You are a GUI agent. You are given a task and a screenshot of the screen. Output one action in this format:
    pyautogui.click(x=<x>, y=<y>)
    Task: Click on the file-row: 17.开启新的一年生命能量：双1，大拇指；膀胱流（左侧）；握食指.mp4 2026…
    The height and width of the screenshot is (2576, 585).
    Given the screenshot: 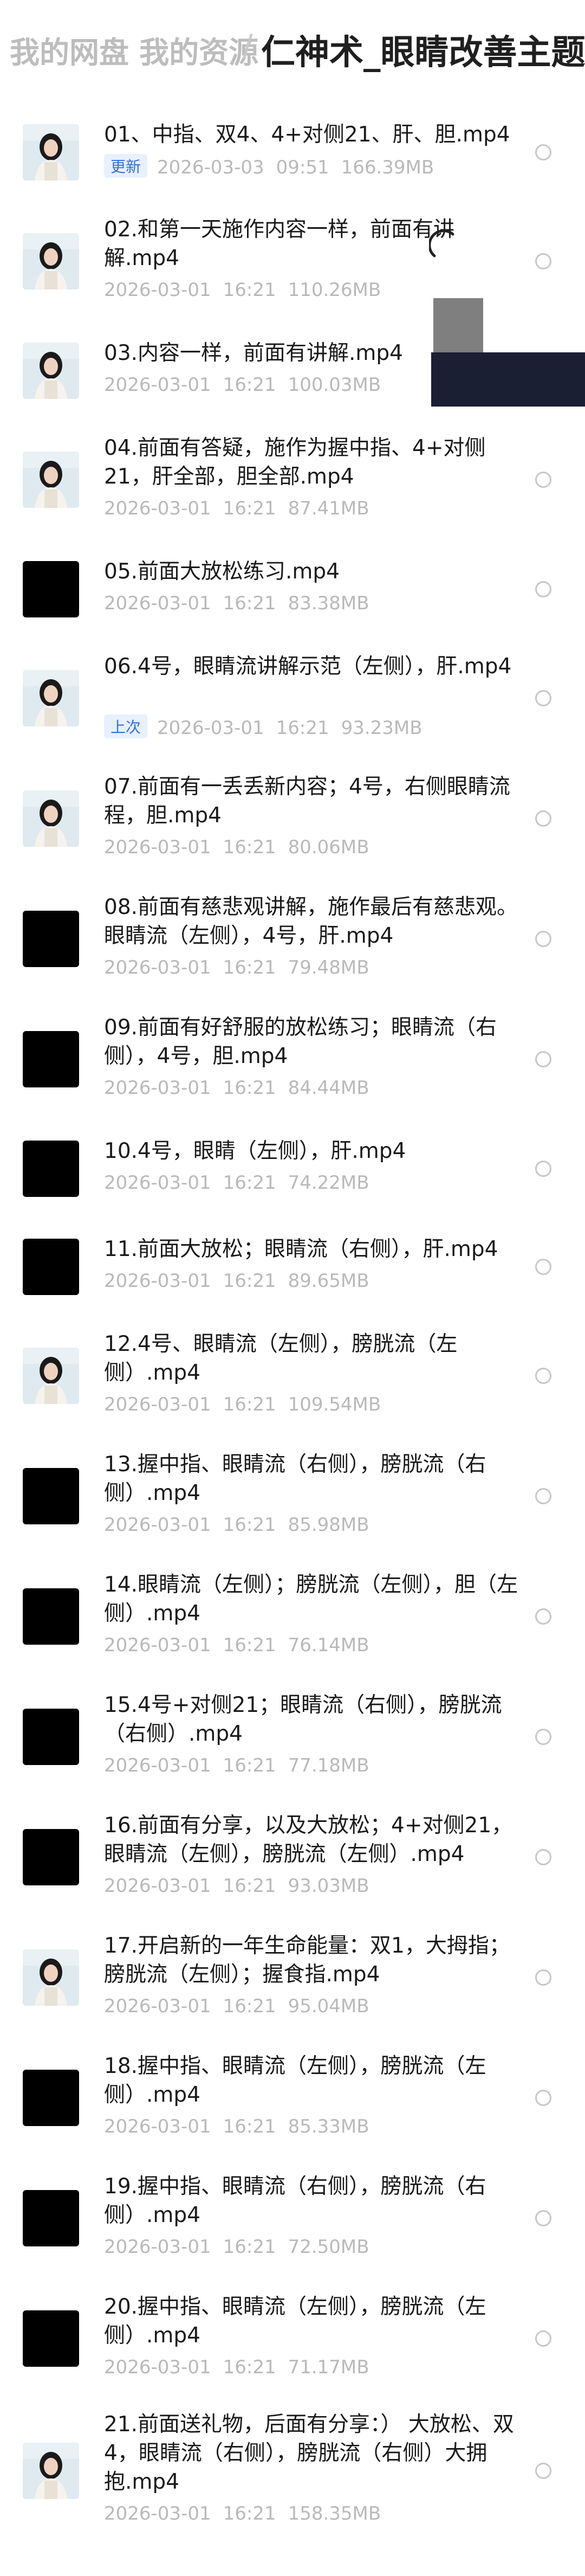 What is the action you would take?
    pyautogui.click(x=292, y=1977)
    